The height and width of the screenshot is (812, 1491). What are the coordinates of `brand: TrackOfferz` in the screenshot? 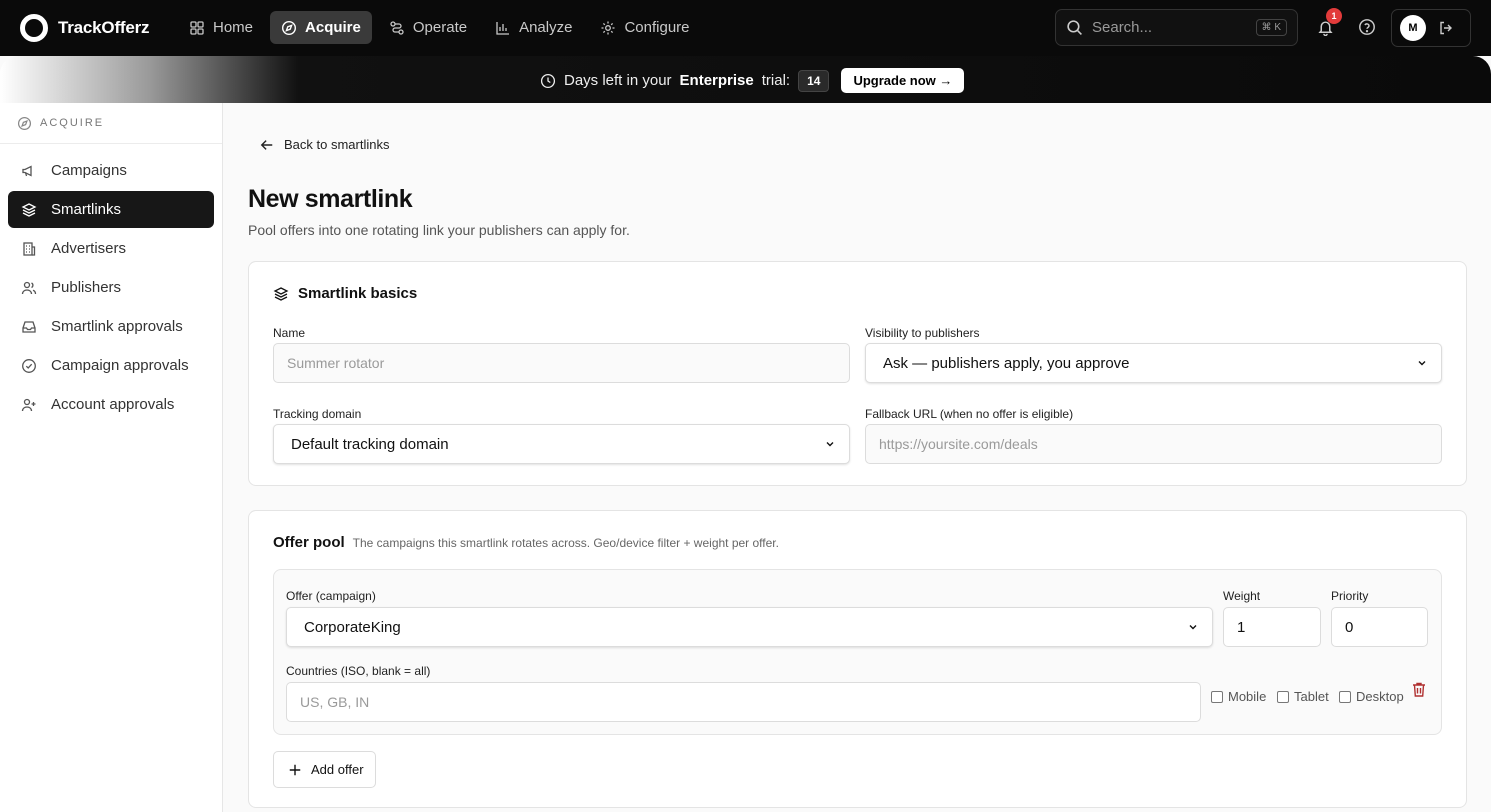 It's located at (85, 28).